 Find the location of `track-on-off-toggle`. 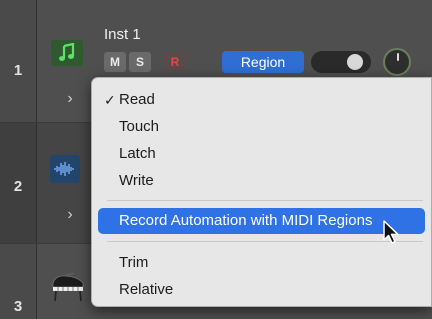

track-on-off-toggle is located at coordinates (341, 62).